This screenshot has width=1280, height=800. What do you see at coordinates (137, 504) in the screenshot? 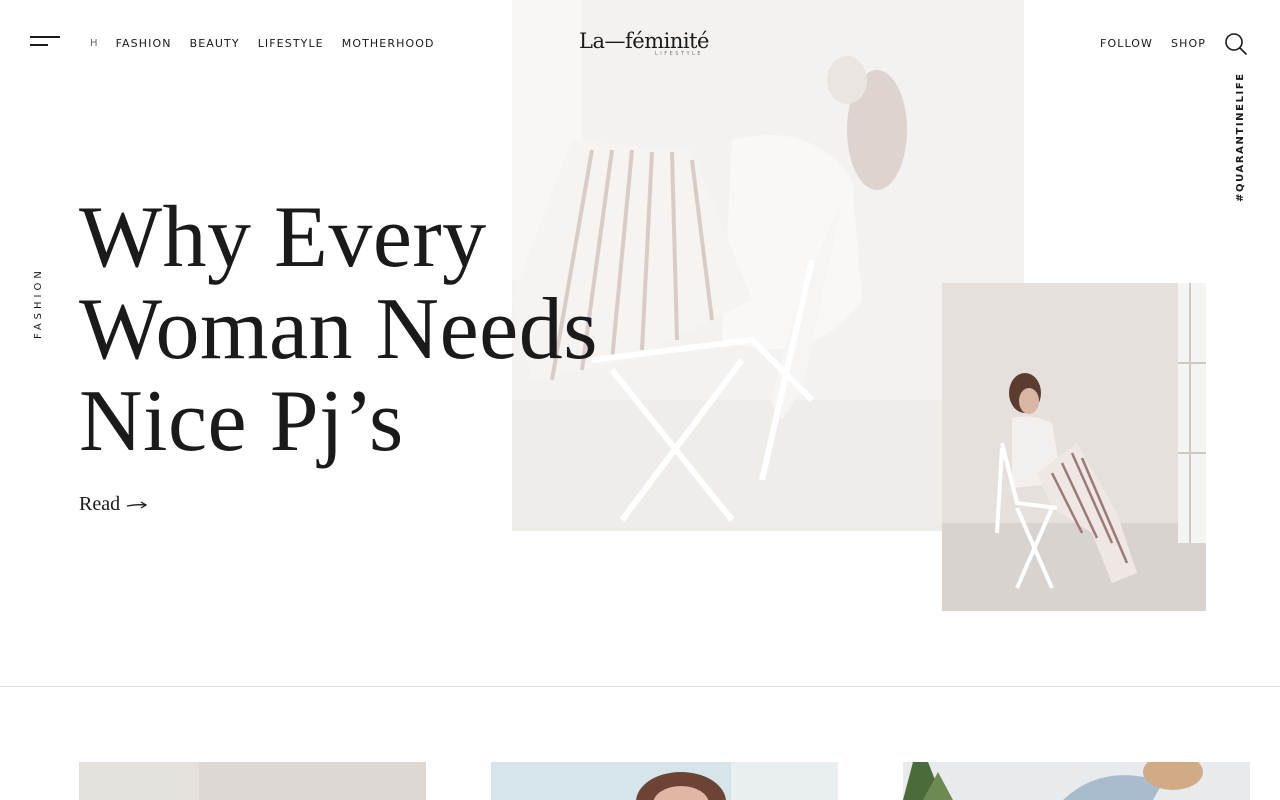
I see `arrow-right-icon` at bounding box center [137, 504].